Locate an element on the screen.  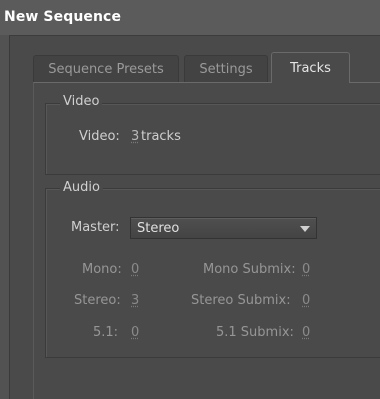
dialog-title: New Sequence is located at coordinates (63, 17).